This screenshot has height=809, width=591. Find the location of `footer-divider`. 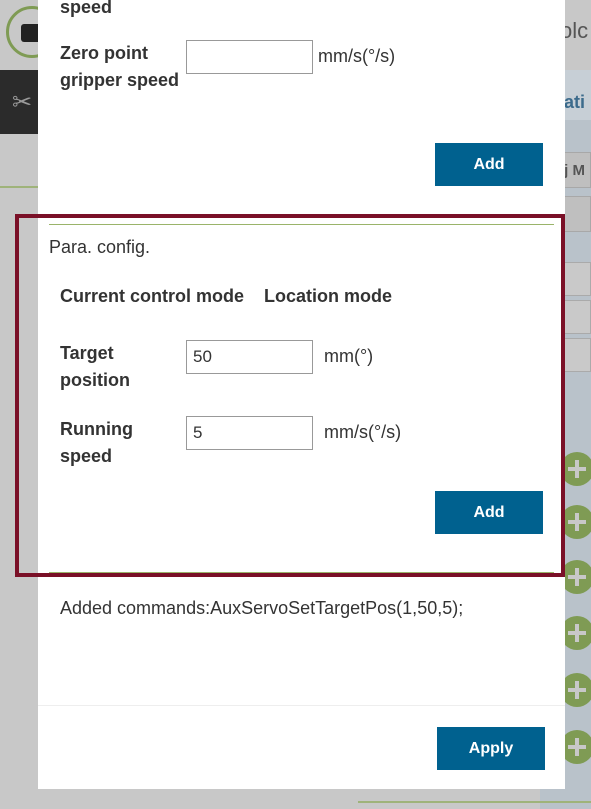

footer-divider is located at coordinates (301, 705).